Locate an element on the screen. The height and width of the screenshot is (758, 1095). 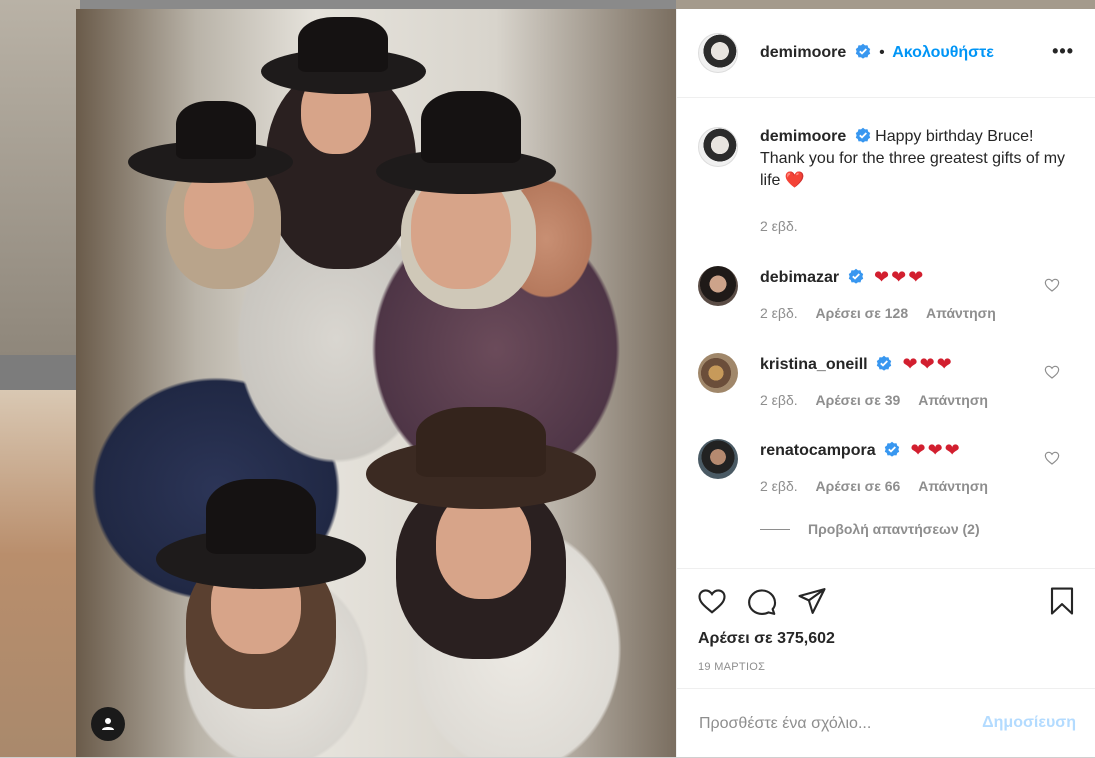
comment-text: debimazar ❤❤❤ is located at coordinates (842, 277).